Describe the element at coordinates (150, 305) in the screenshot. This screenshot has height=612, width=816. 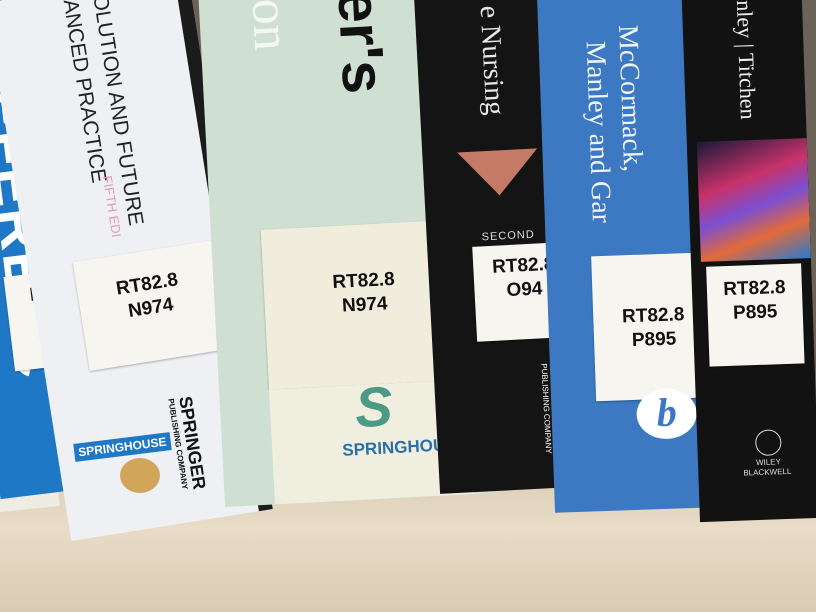
I see `call-number-label: RT82.8 N974` at that location.